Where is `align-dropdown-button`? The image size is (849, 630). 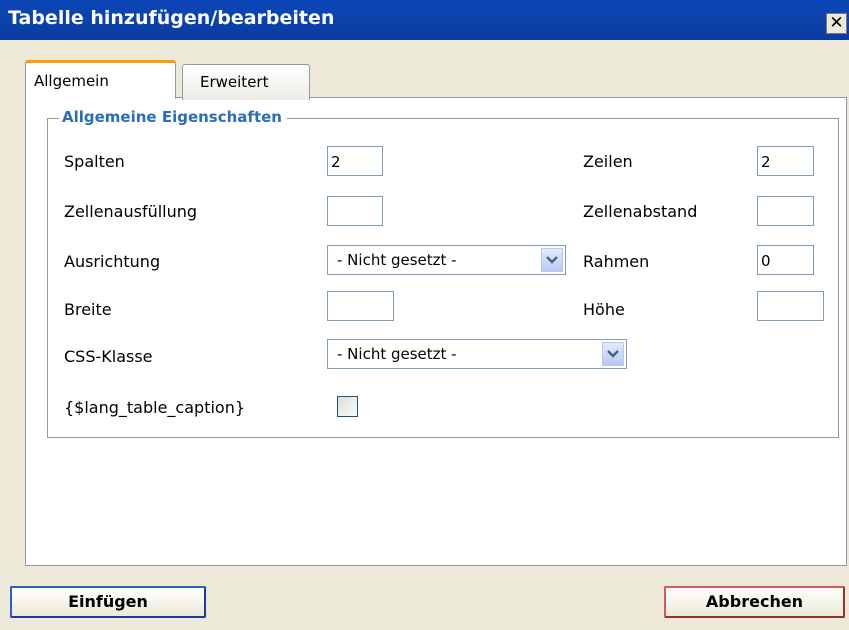 align-dropdown-button is located at coordinates (552, 260).